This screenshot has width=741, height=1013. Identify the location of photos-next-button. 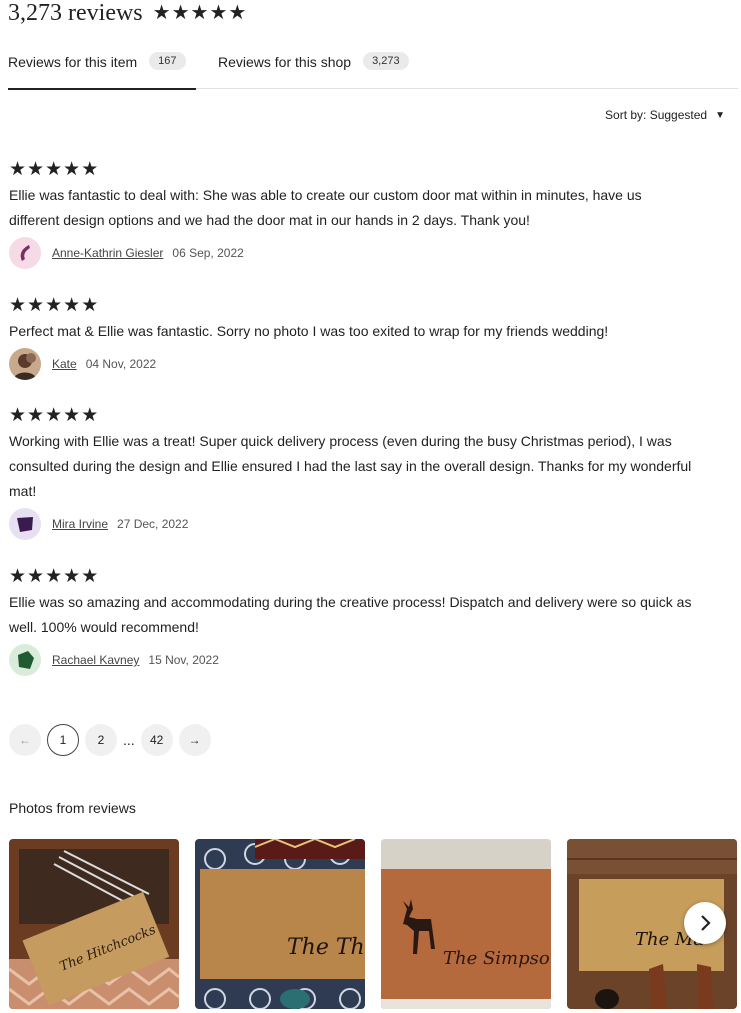
(705, 923).